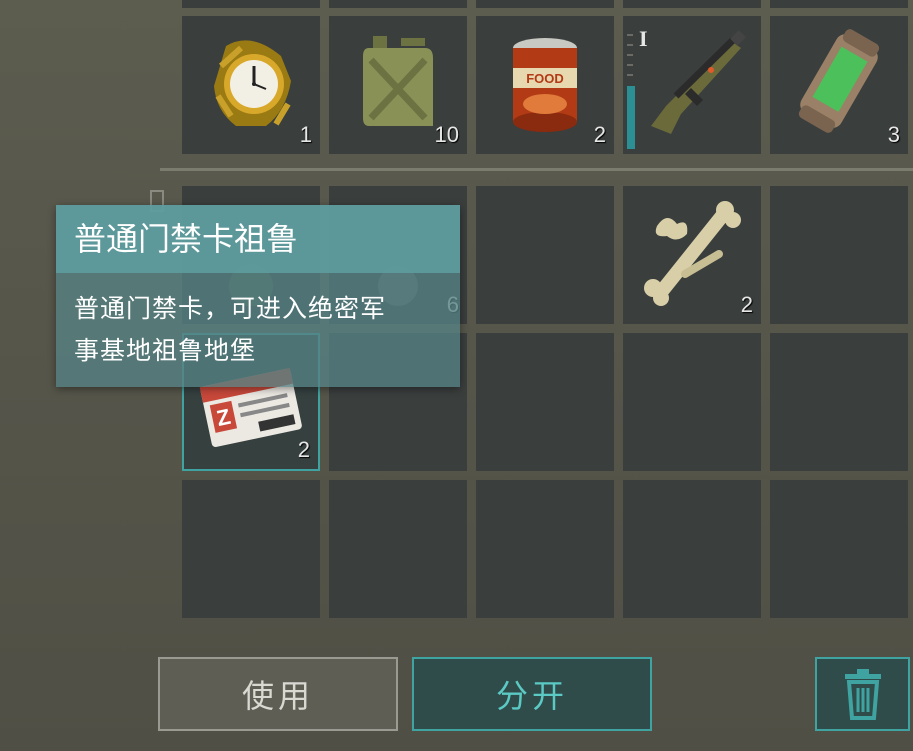 The image size is (913, 751). I want to click on tooltip-description-line: 普通门禁卡，可进入绝密军, so click(230, 308).